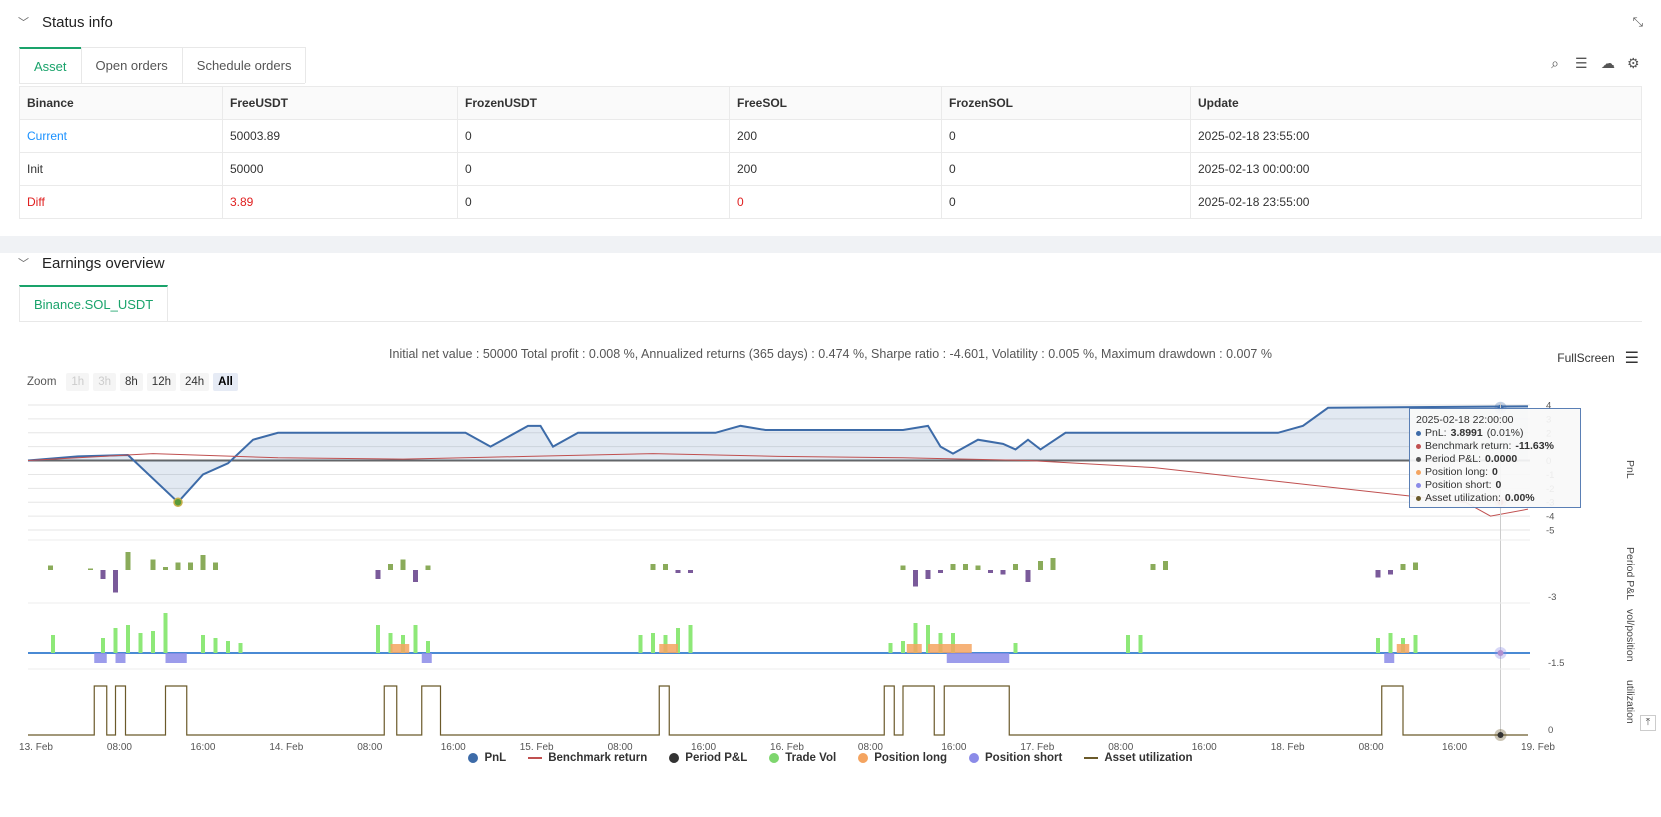 The width and height of the screenshot is (1661, 817). What do you see at coordinates (121, 136) in the screenshot?
I see `row-label-current: Current` at bounding box center [121, 136].